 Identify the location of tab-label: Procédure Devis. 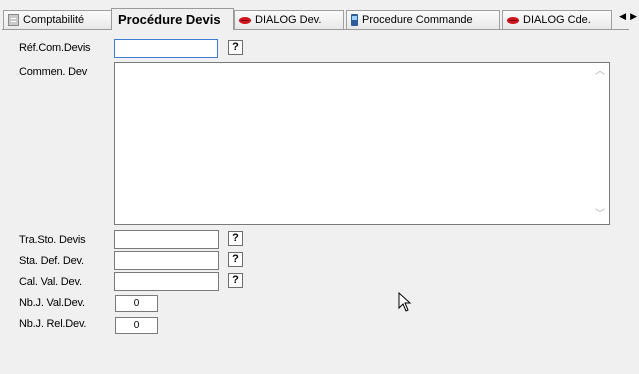
(169, 19).